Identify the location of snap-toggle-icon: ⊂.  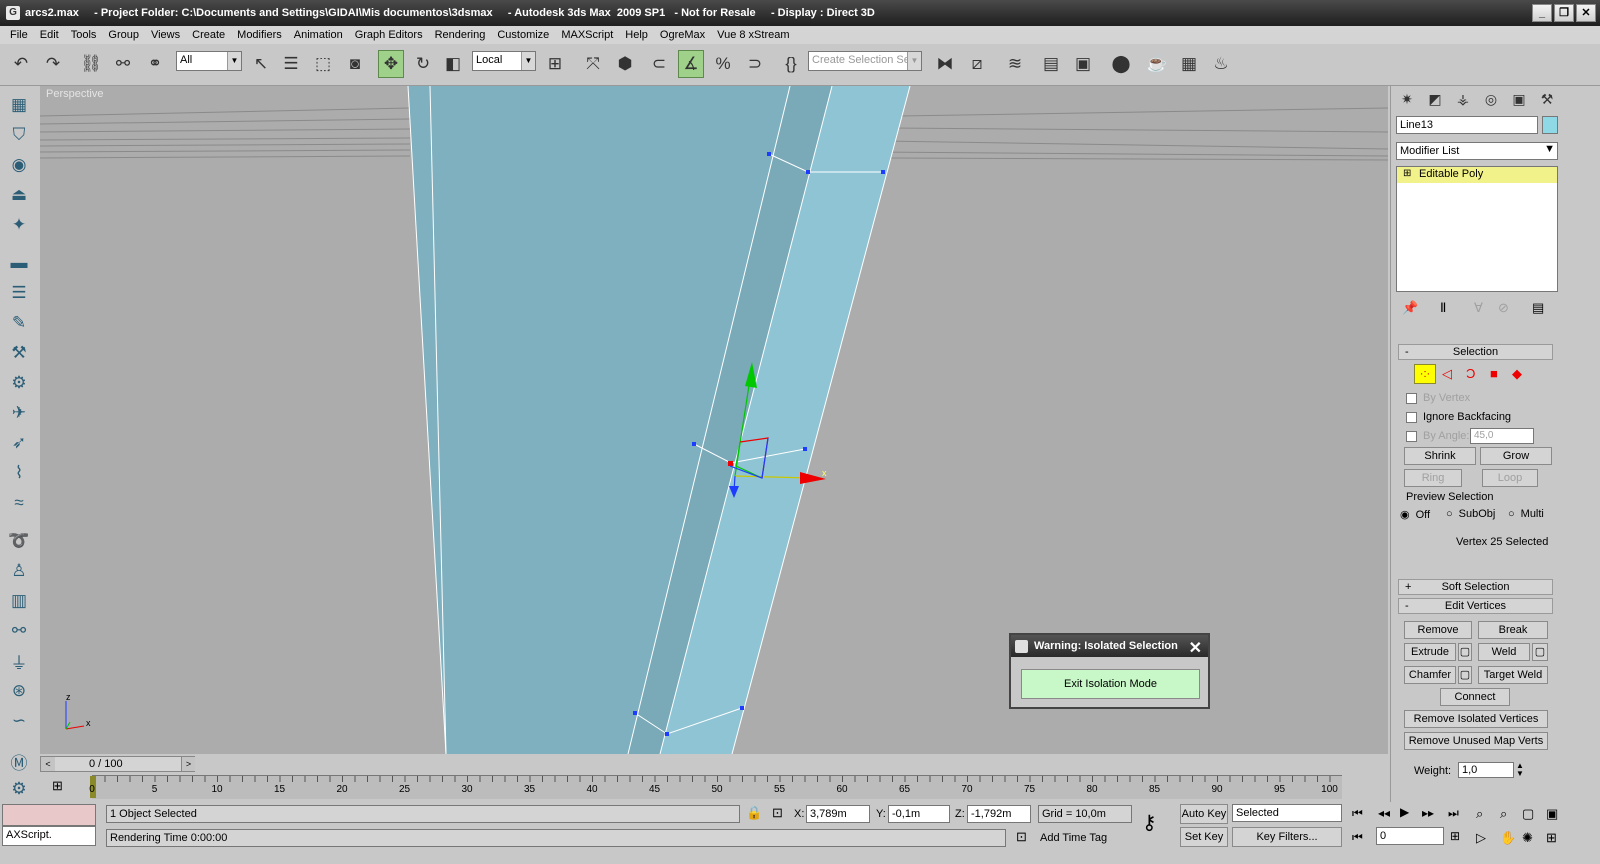
(659, 64).